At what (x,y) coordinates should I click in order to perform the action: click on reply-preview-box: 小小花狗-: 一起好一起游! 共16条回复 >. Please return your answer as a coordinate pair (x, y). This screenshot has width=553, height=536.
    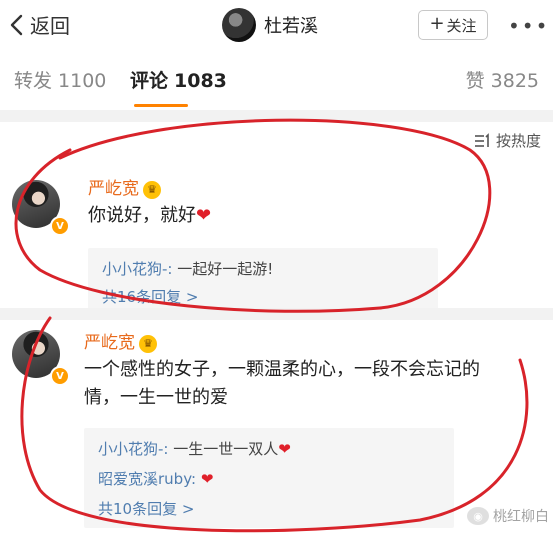
    Looking at the image, I should click on (263, 280).